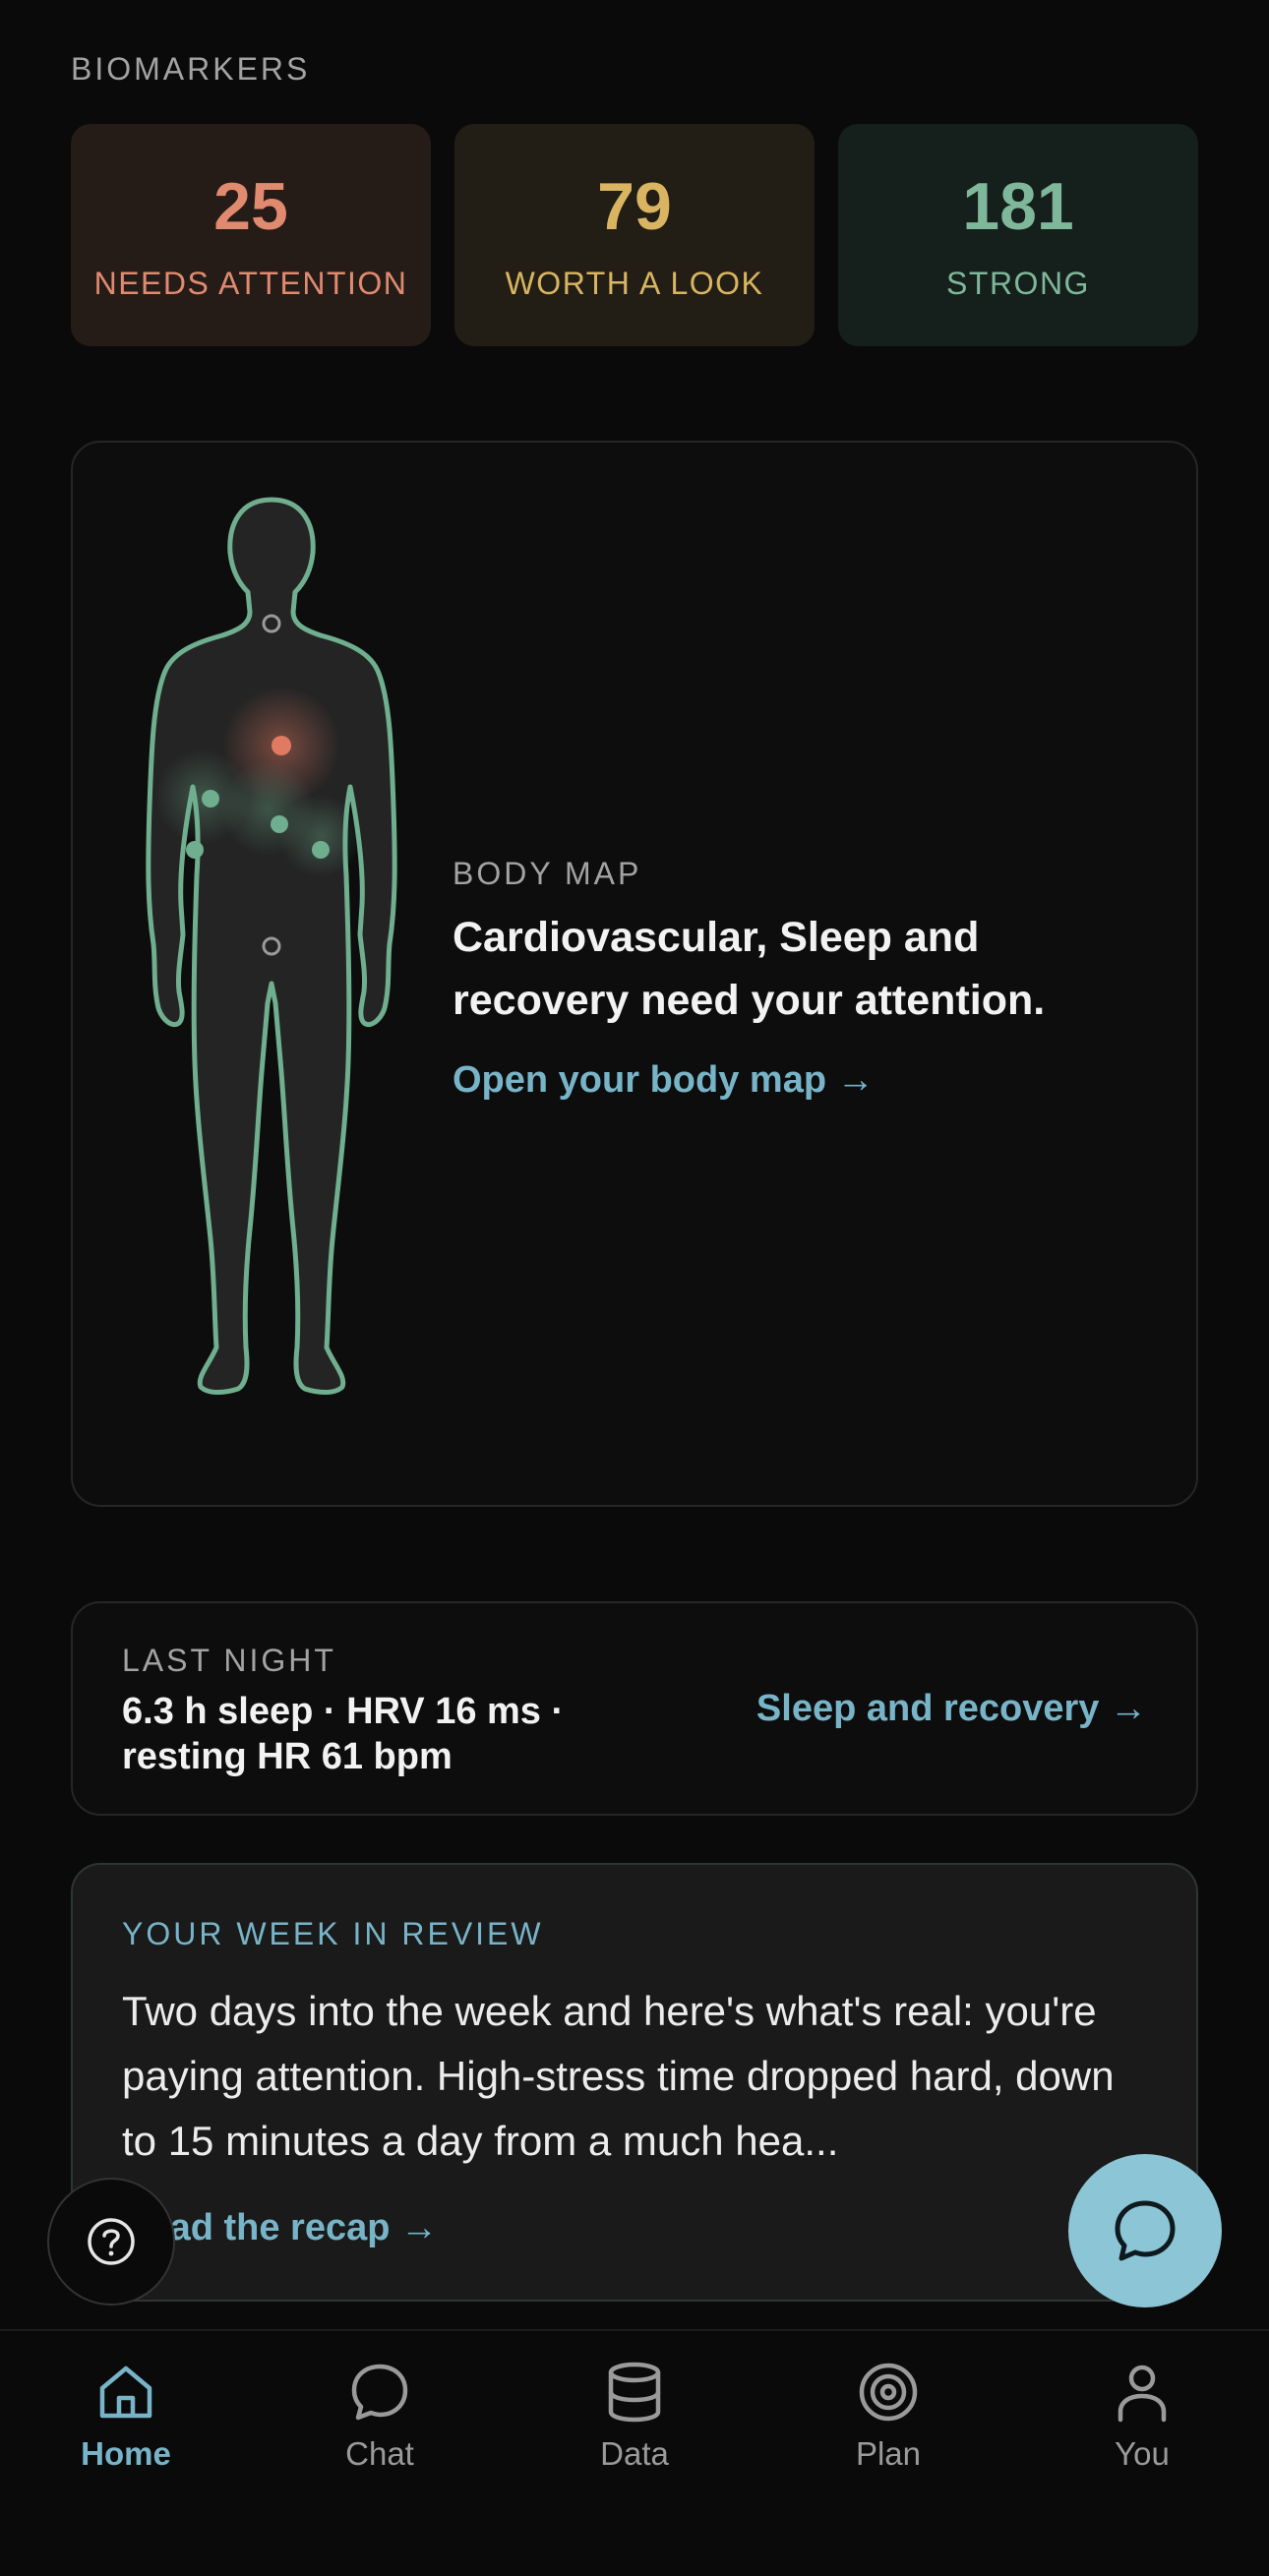 The height and width of the screenshot is (2576, 1269). What do you see at coordinates (888, 2453) in the screenshot?
I see `tab-plan-label: Plan` at bounding box center [888, 2453].